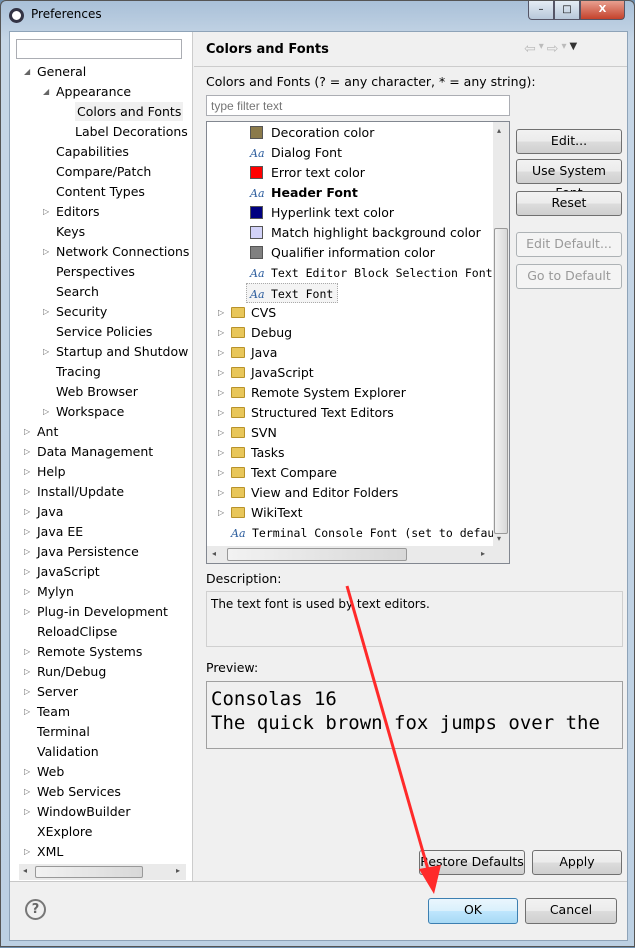  I want to click on pref-tree-item: Web Browser, so click(97, 392).